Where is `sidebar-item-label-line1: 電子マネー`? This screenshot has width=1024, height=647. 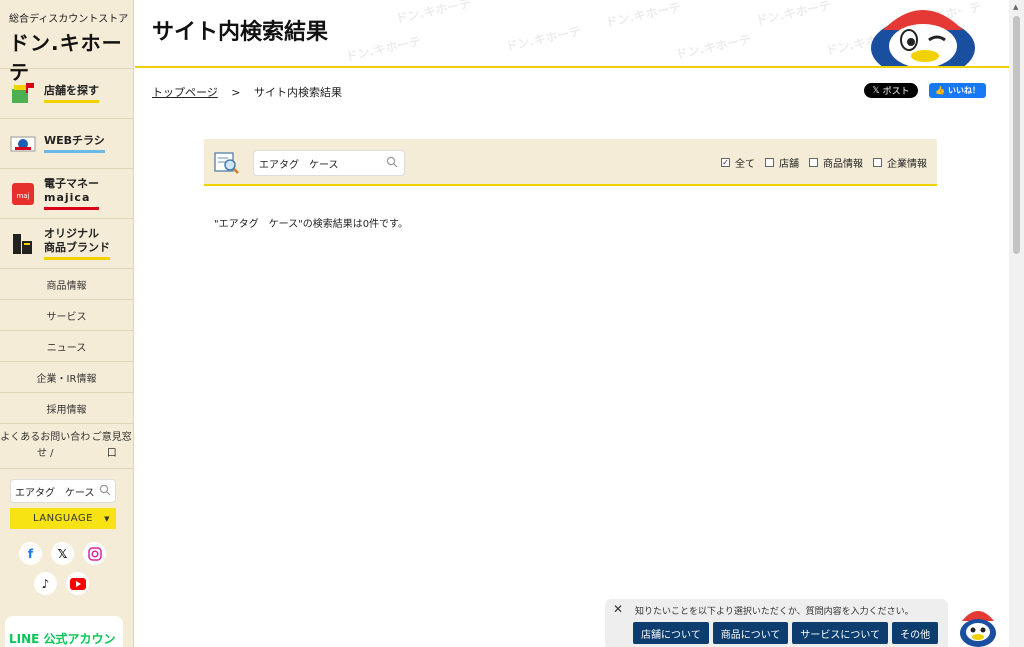 sidebar-item-label-line1: 電子マネー is located at coordinates (71, 184).